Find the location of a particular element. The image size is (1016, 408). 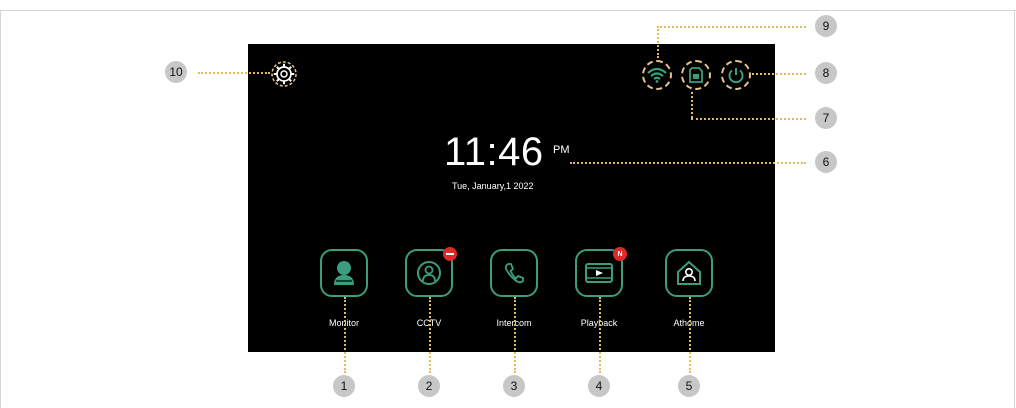

wifi-icon is located at coordinates (657, 75).